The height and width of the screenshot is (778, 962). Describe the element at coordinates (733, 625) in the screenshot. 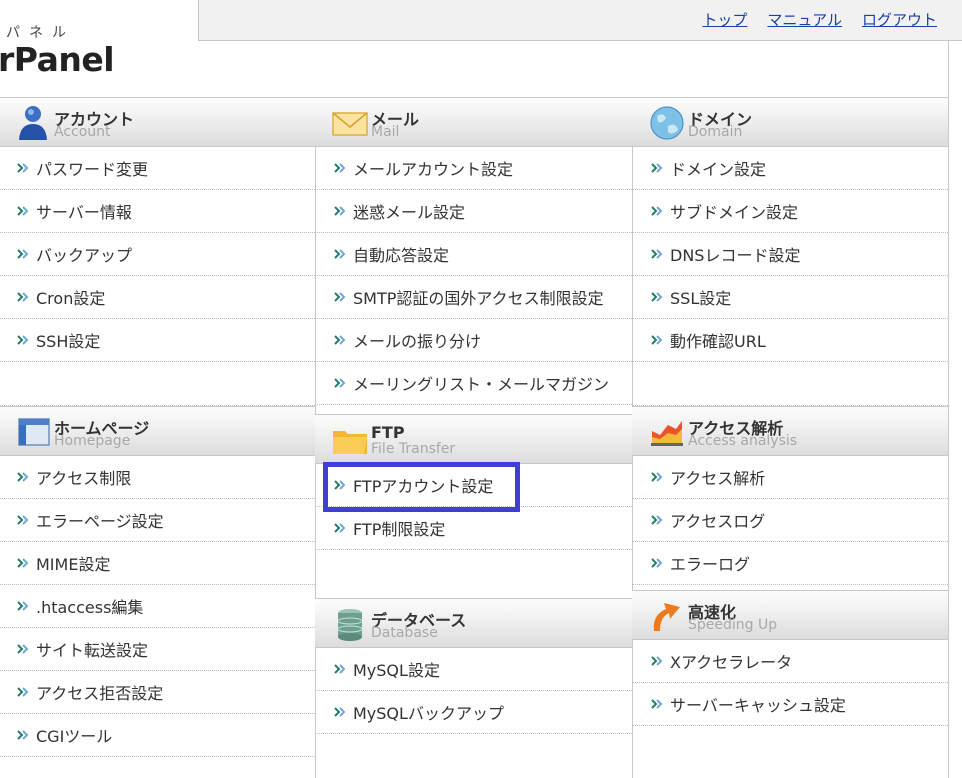

I see `section-subtitle: Speeding Up` at that location.